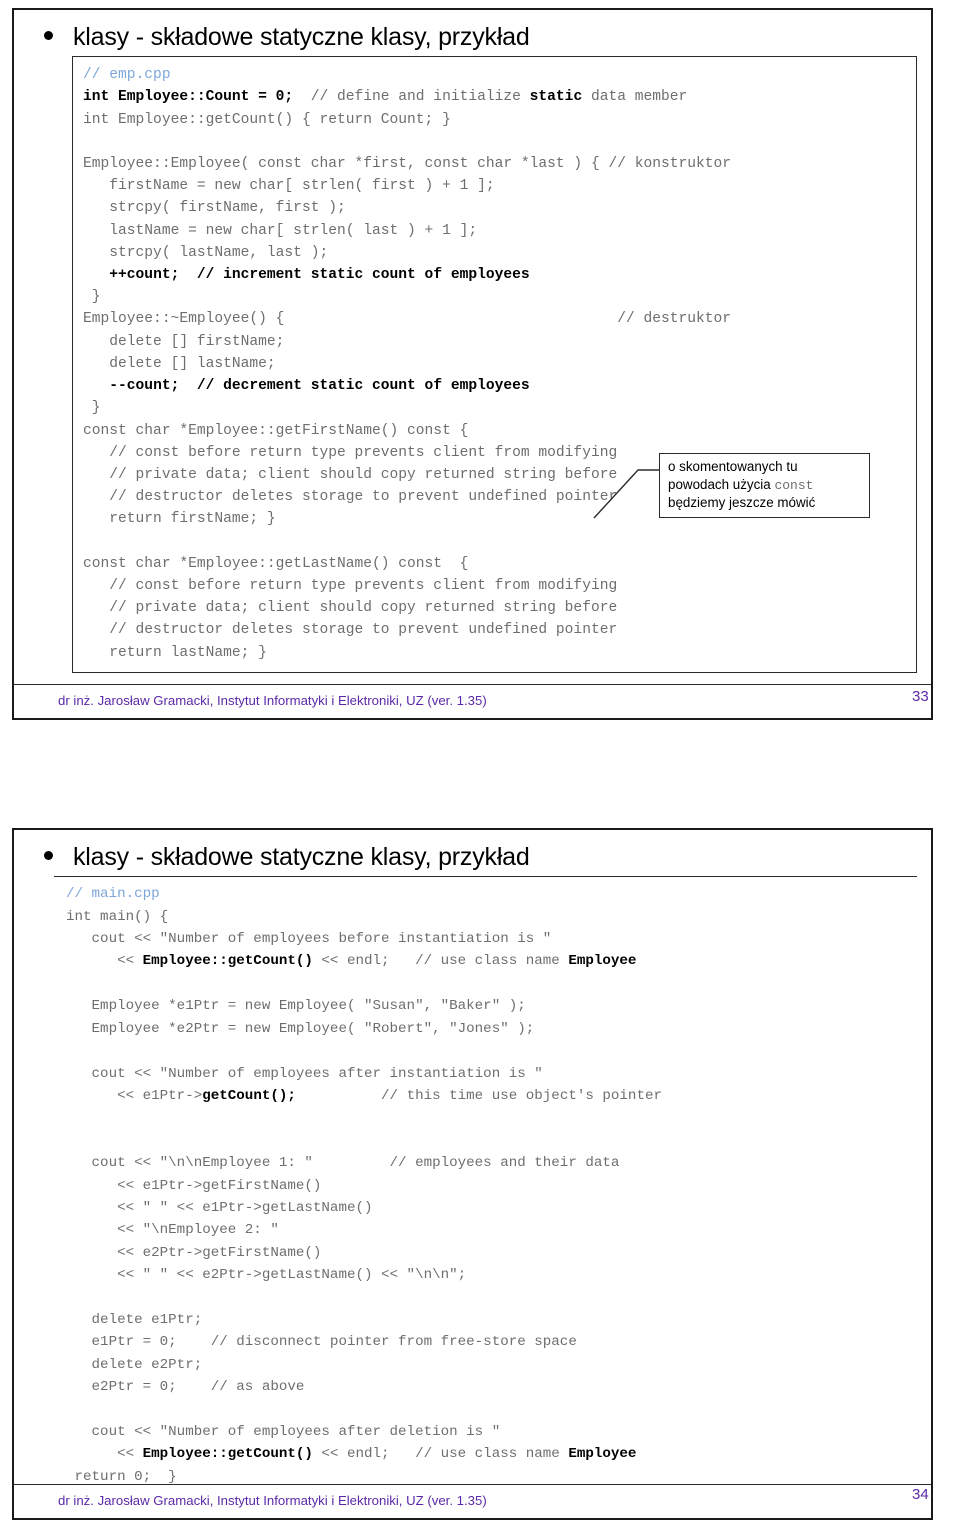 This screenshot has width=960, height=1529. I want to click on page-number-33: 33, so click(920, 696).